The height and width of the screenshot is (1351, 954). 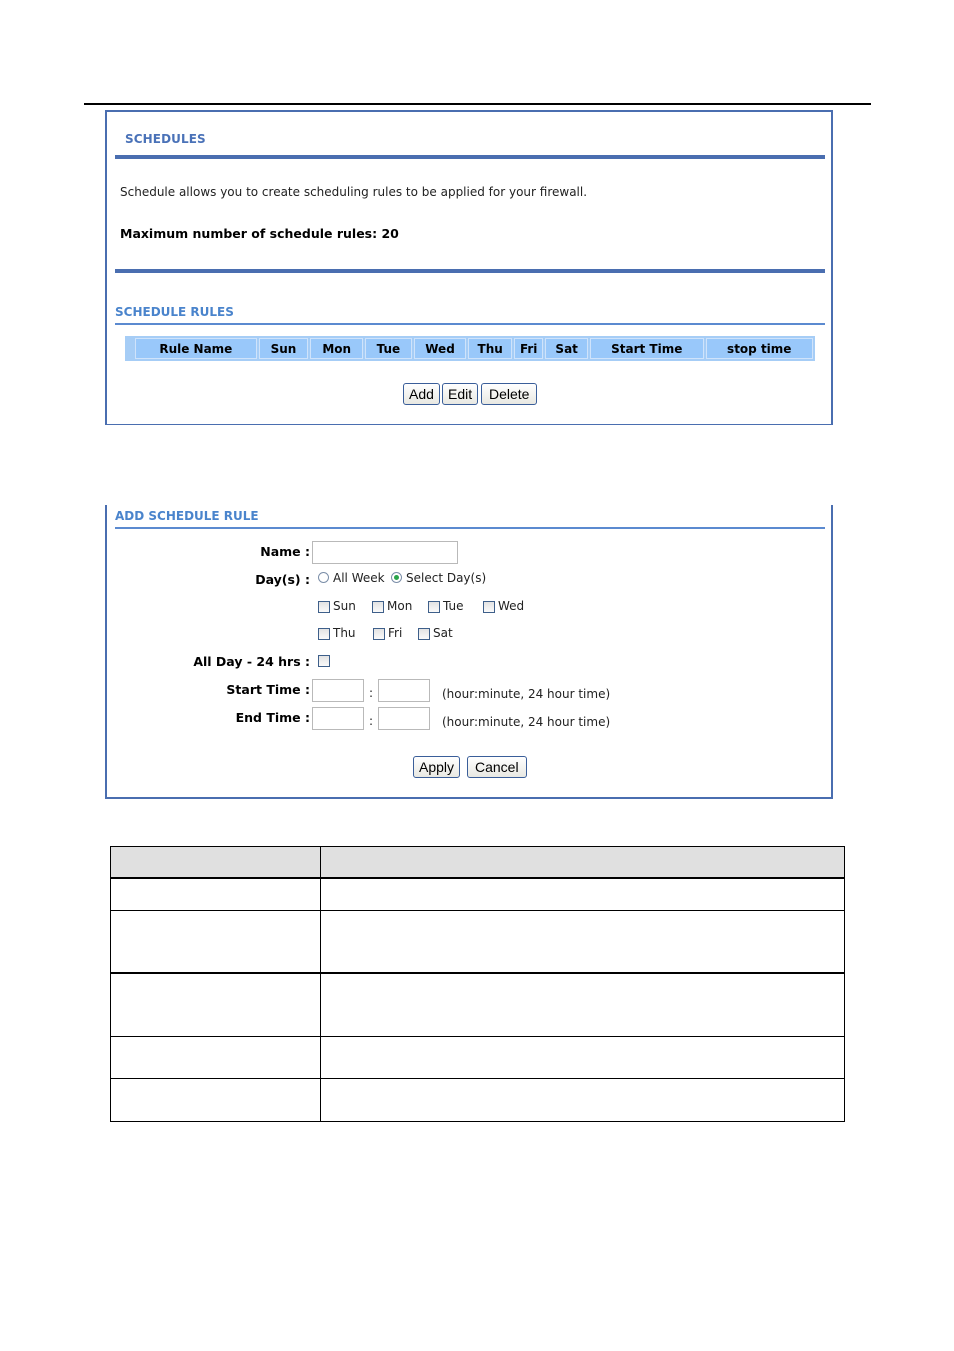 I want to click on add-schedule-rule-title: ADD SCHEDULE RULE, so click(x=187, y=516).